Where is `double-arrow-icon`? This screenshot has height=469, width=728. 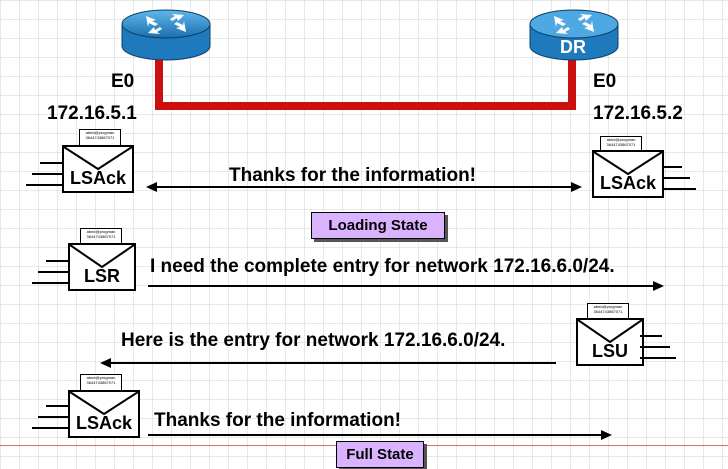 double-arrow-icon is located at coordinates (364, 187).